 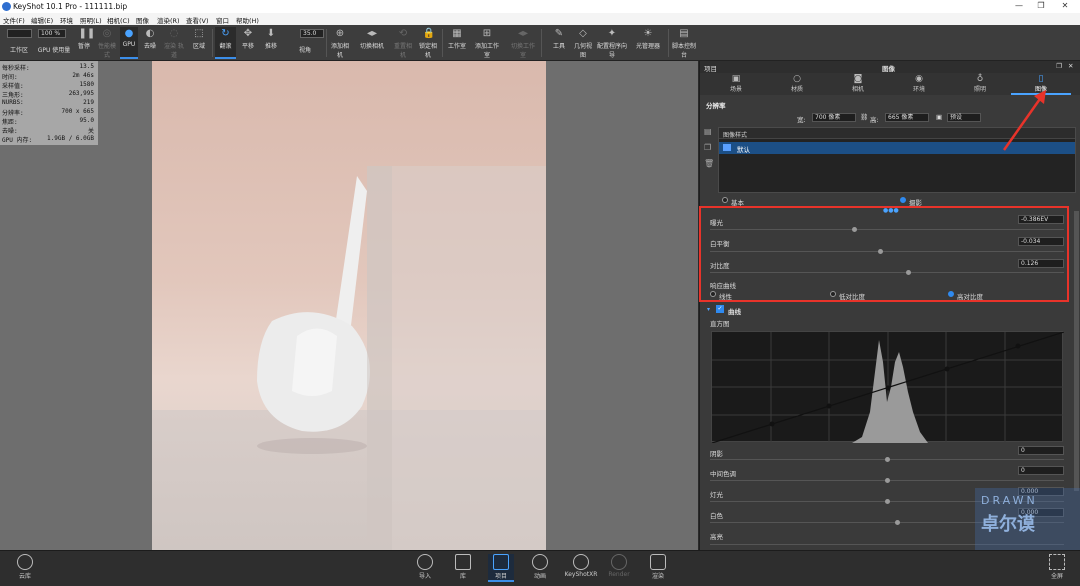 I want to click on switch-camera-button: ◂▸ 切换相机, so click(x=372, y=43).